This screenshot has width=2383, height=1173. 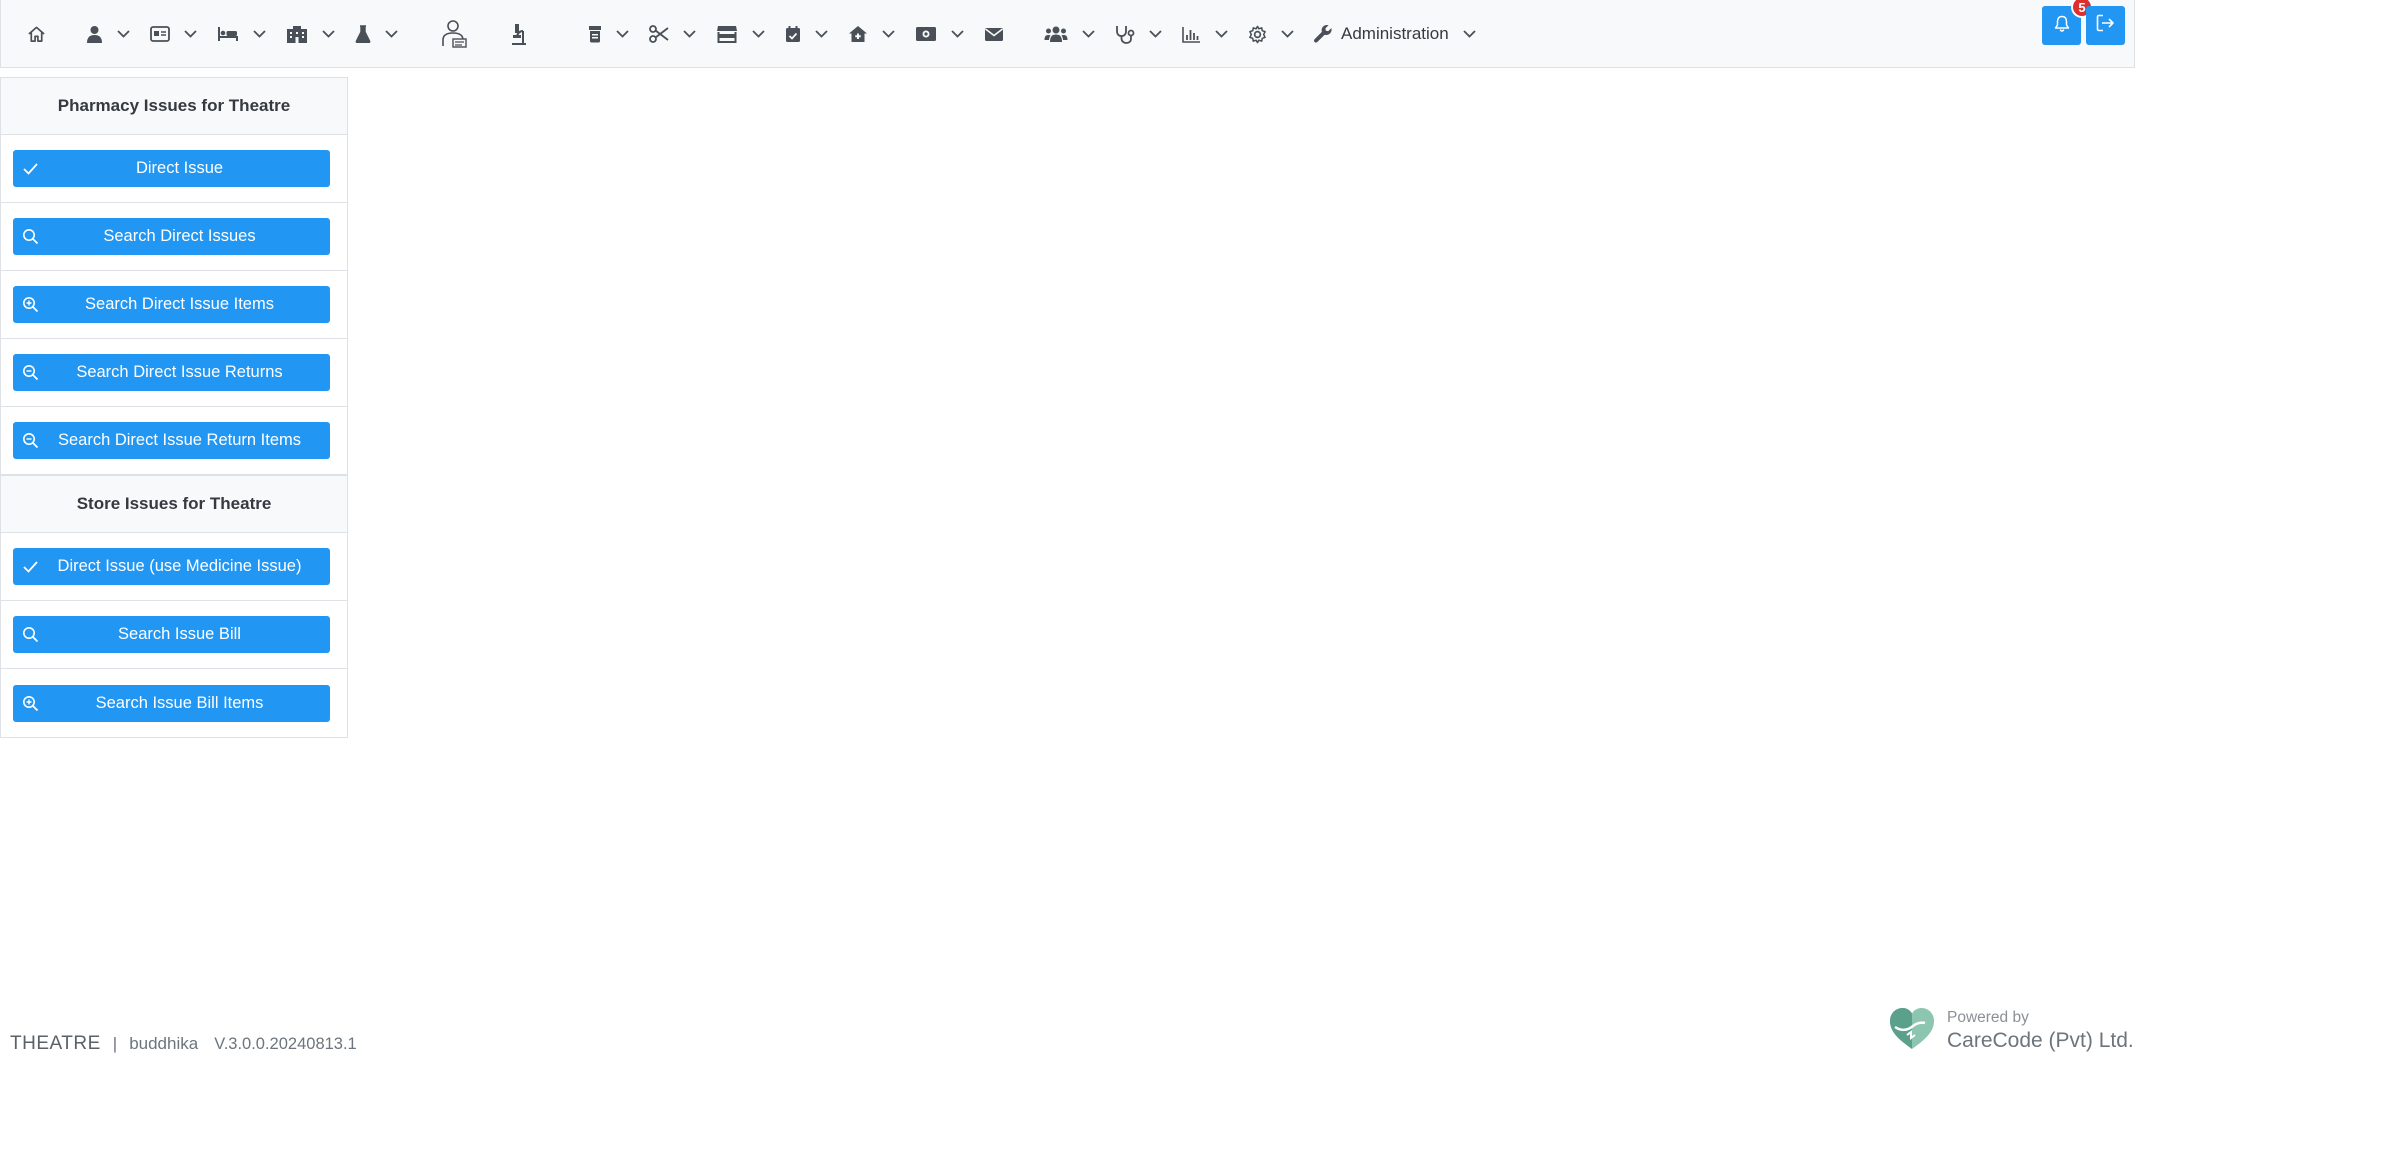 I want to click on home-icon, so click(x=36, y=34).